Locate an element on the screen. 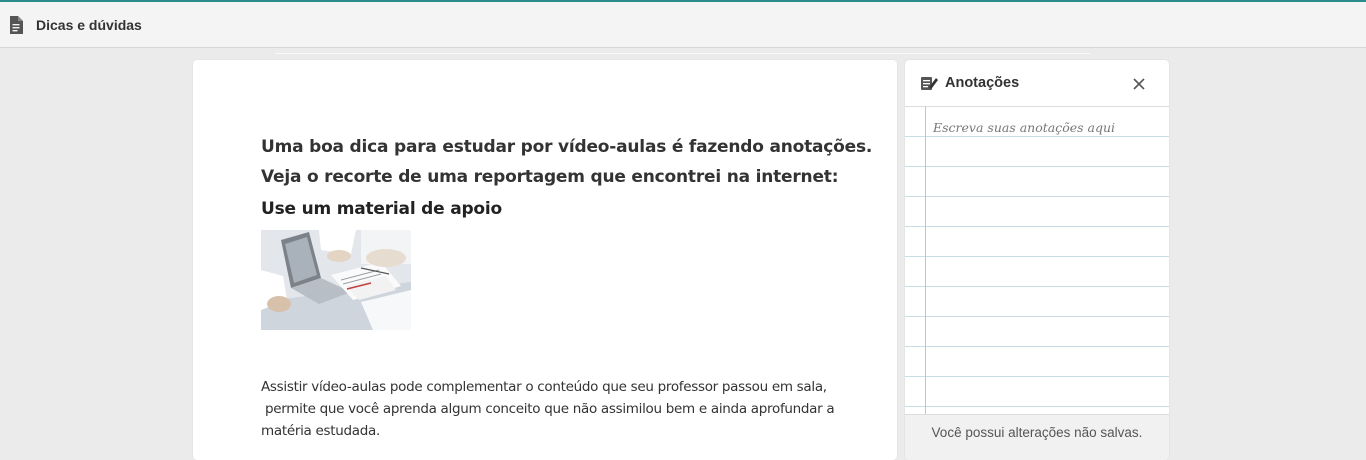 The height and width of the screenshot is (460, 1366). close-icon is located at coordinates (1139, 84).